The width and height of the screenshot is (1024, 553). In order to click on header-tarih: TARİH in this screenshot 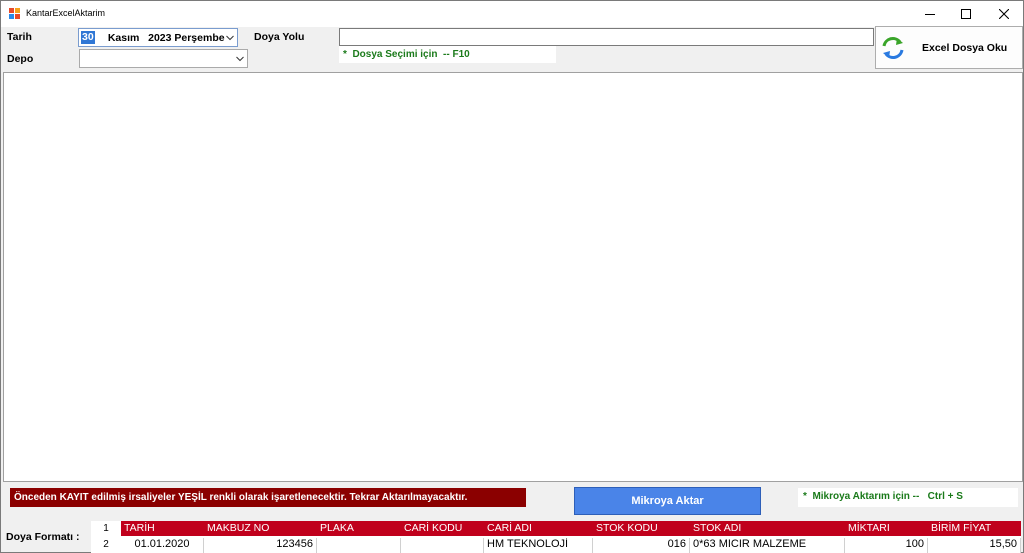, I will do `click(139, 528)`.